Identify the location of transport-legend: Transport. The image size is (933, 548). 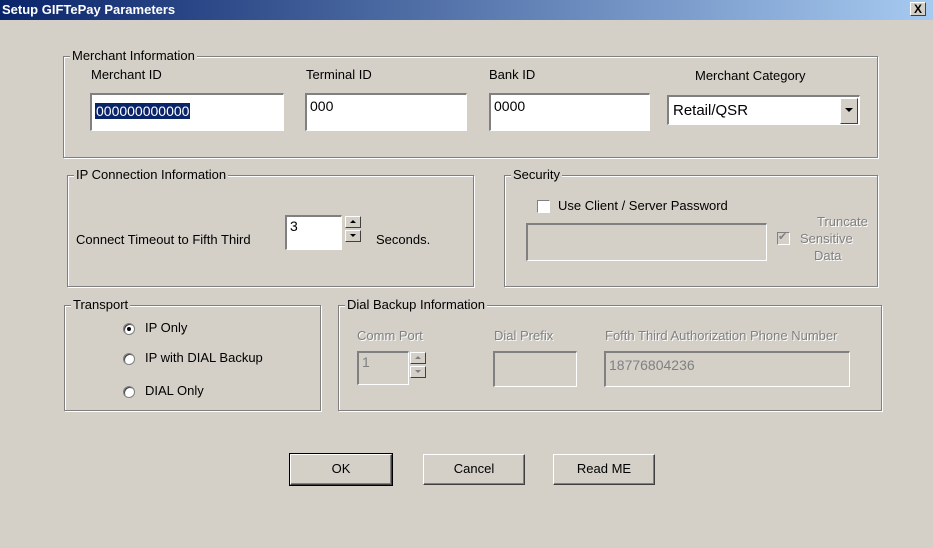
(101, 304).